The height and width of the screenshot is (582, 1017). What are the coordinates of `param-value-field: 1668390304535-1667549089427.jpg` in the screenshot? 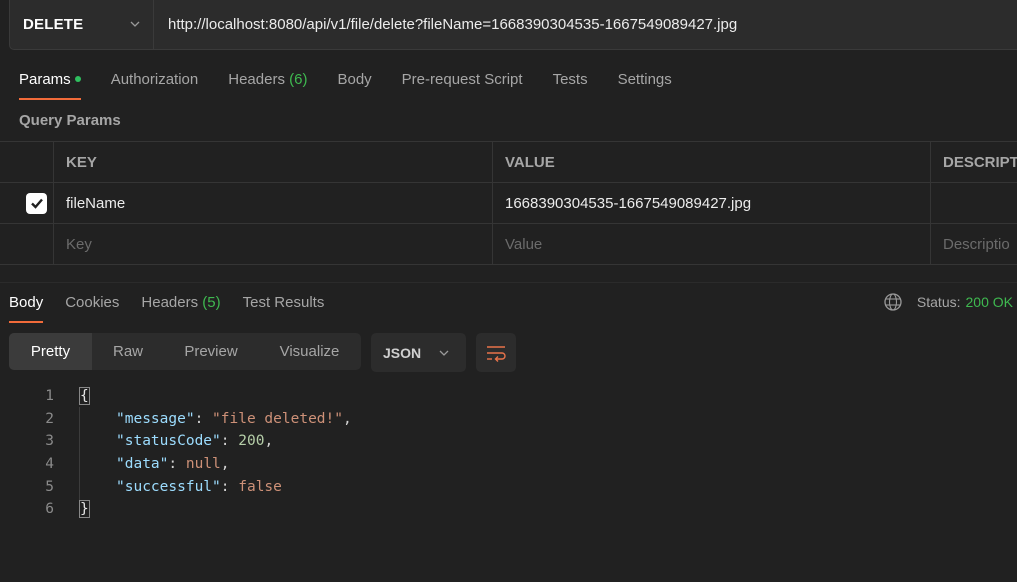 It's located at (712, 203).